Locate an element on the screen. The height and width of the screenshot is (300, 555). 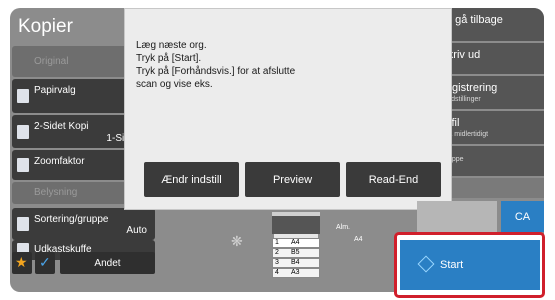
sort-icon is located at coordinates (23, 224).